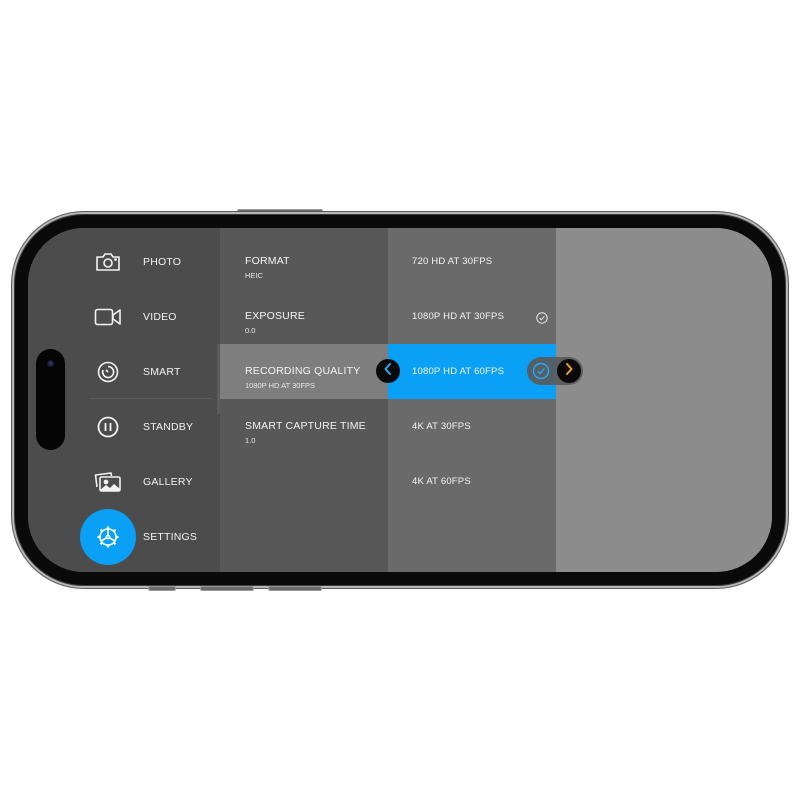 This screenshot has height=800, width=800. What do you see at coordinates (162, 371) in the screenshot?
I see `nav-label: SMART` at bounding box center [162, 371].